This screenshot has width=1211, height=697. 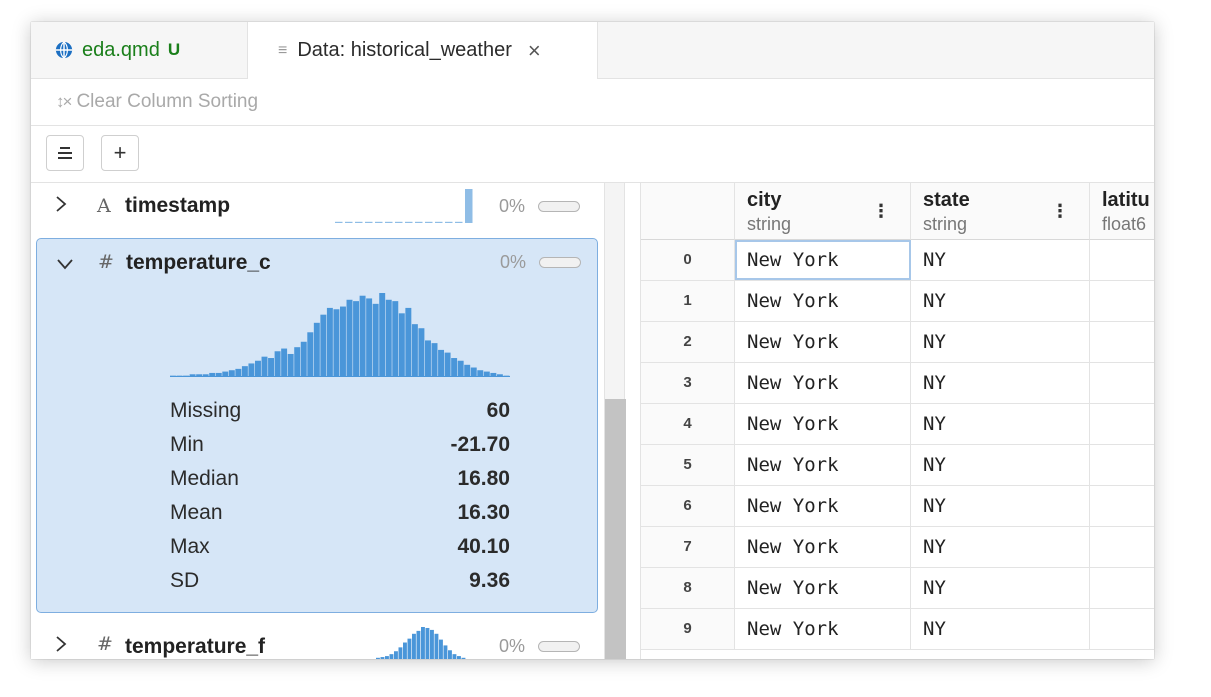 I want to click on row-index: 4, so click(x=688, y=424).